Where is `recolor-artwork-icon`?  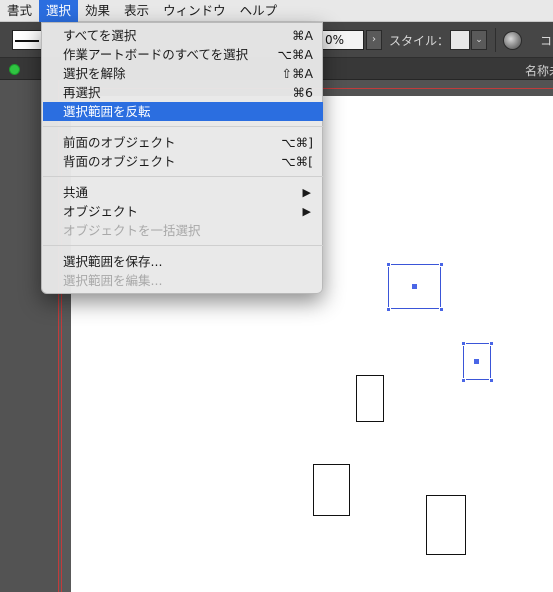
recolor-artwork-icon is located at coordinates (512, 40).